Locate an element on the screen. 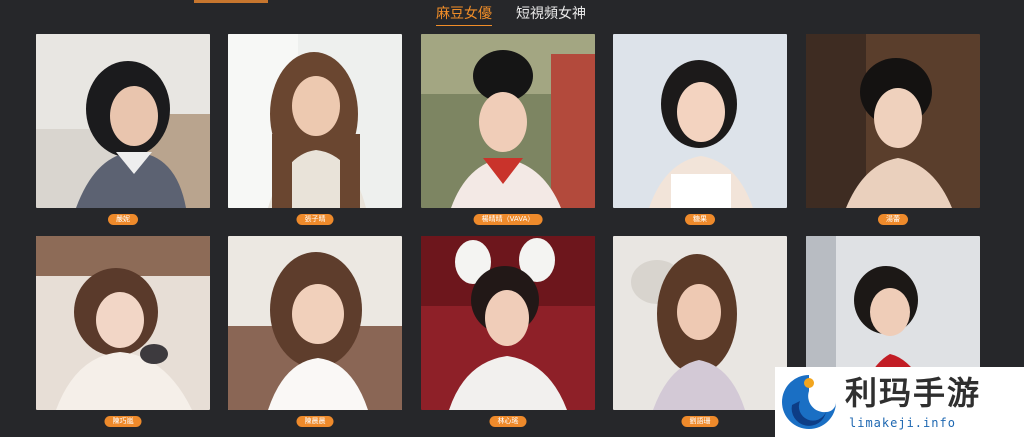 The image size is (1024, 437). swirl-logo-icon is located at coordinates (809, 402).